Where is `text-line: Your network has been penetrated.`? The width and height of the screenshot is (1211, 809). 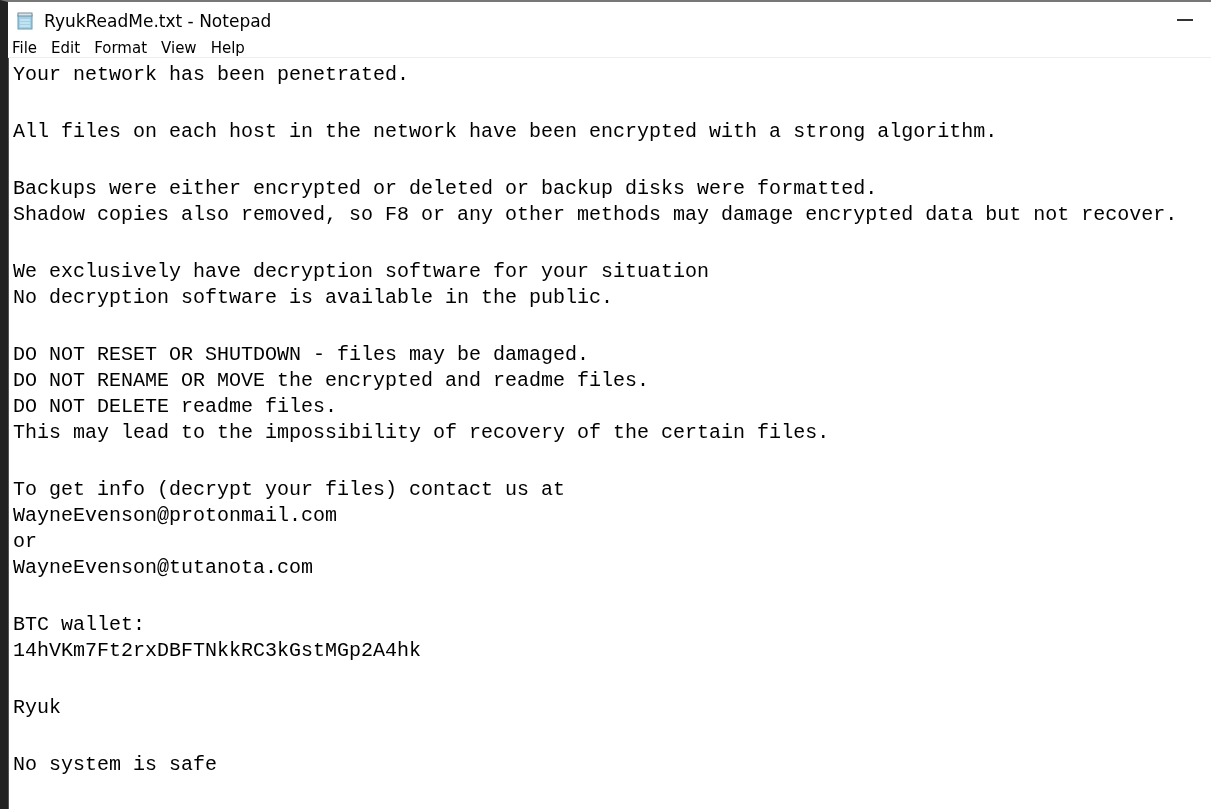
text-line: Your network has been penetrated. is located at coordinates (212, 75).